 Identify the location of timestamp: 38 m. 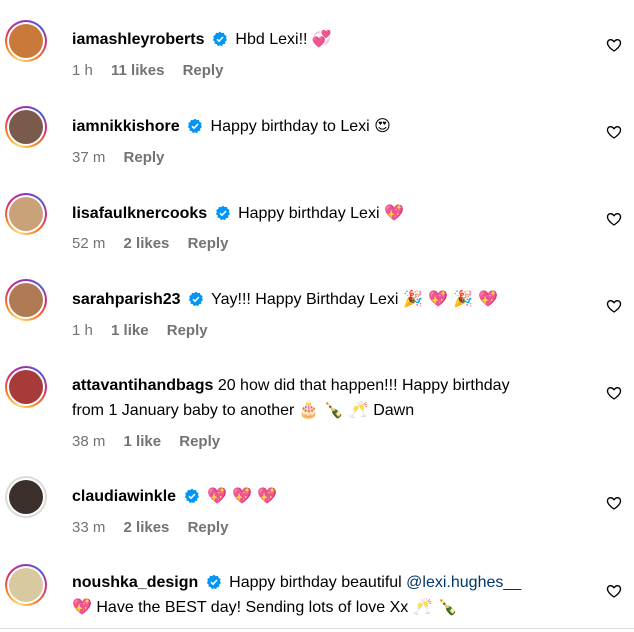
(89, 441).